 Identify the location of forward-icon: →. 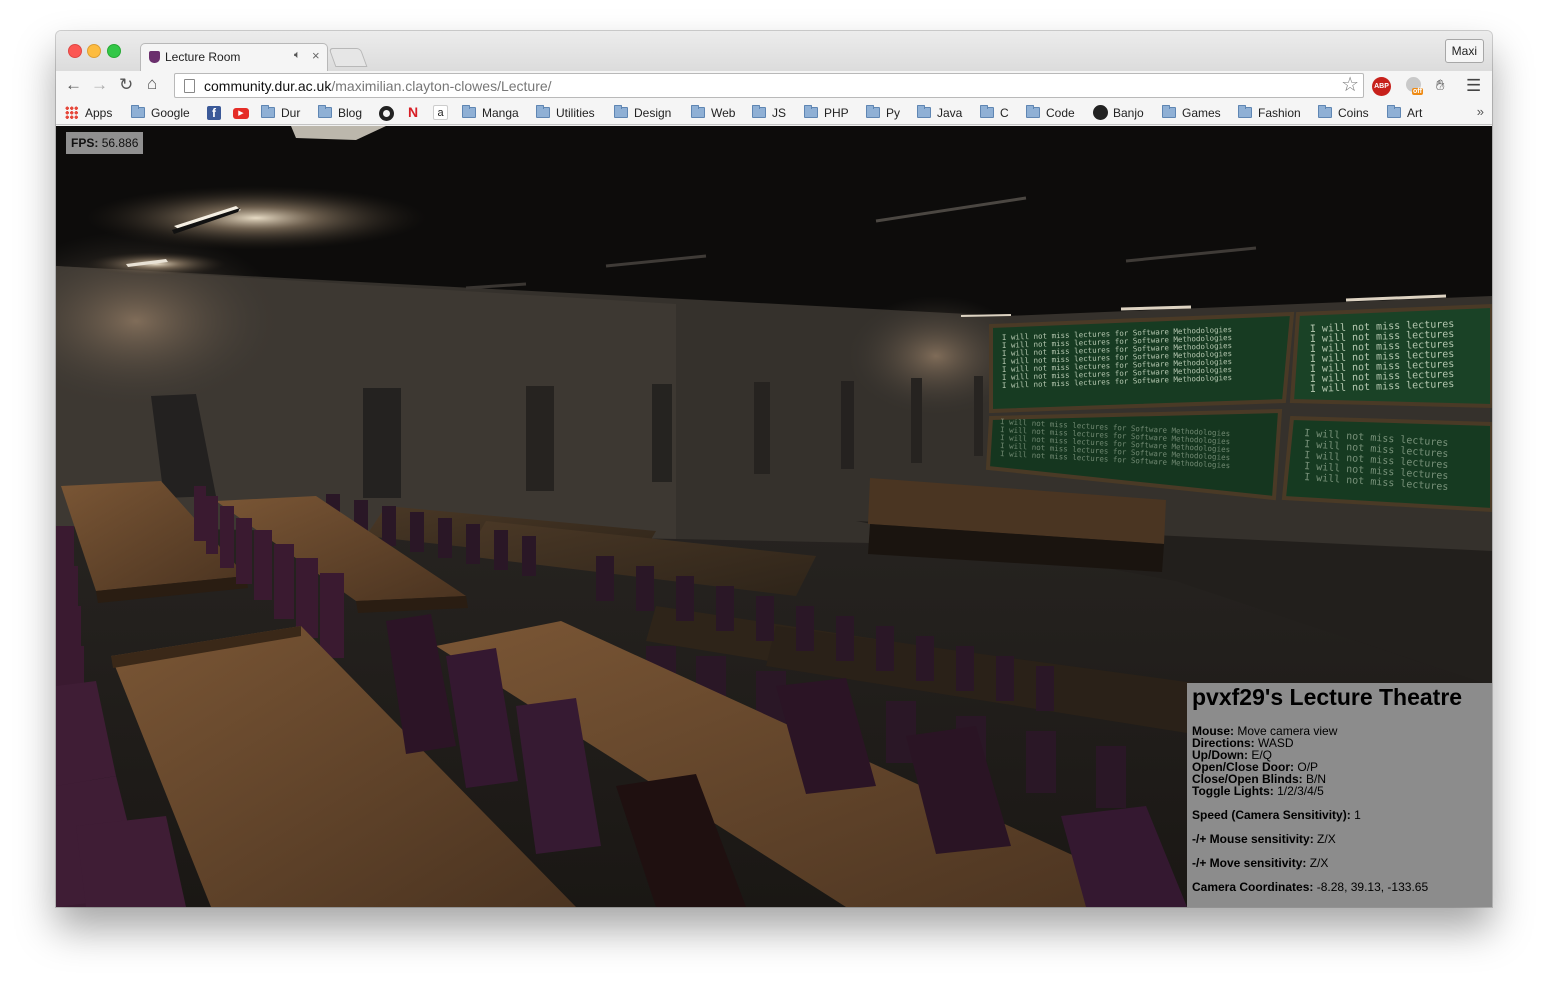
(99, 85).